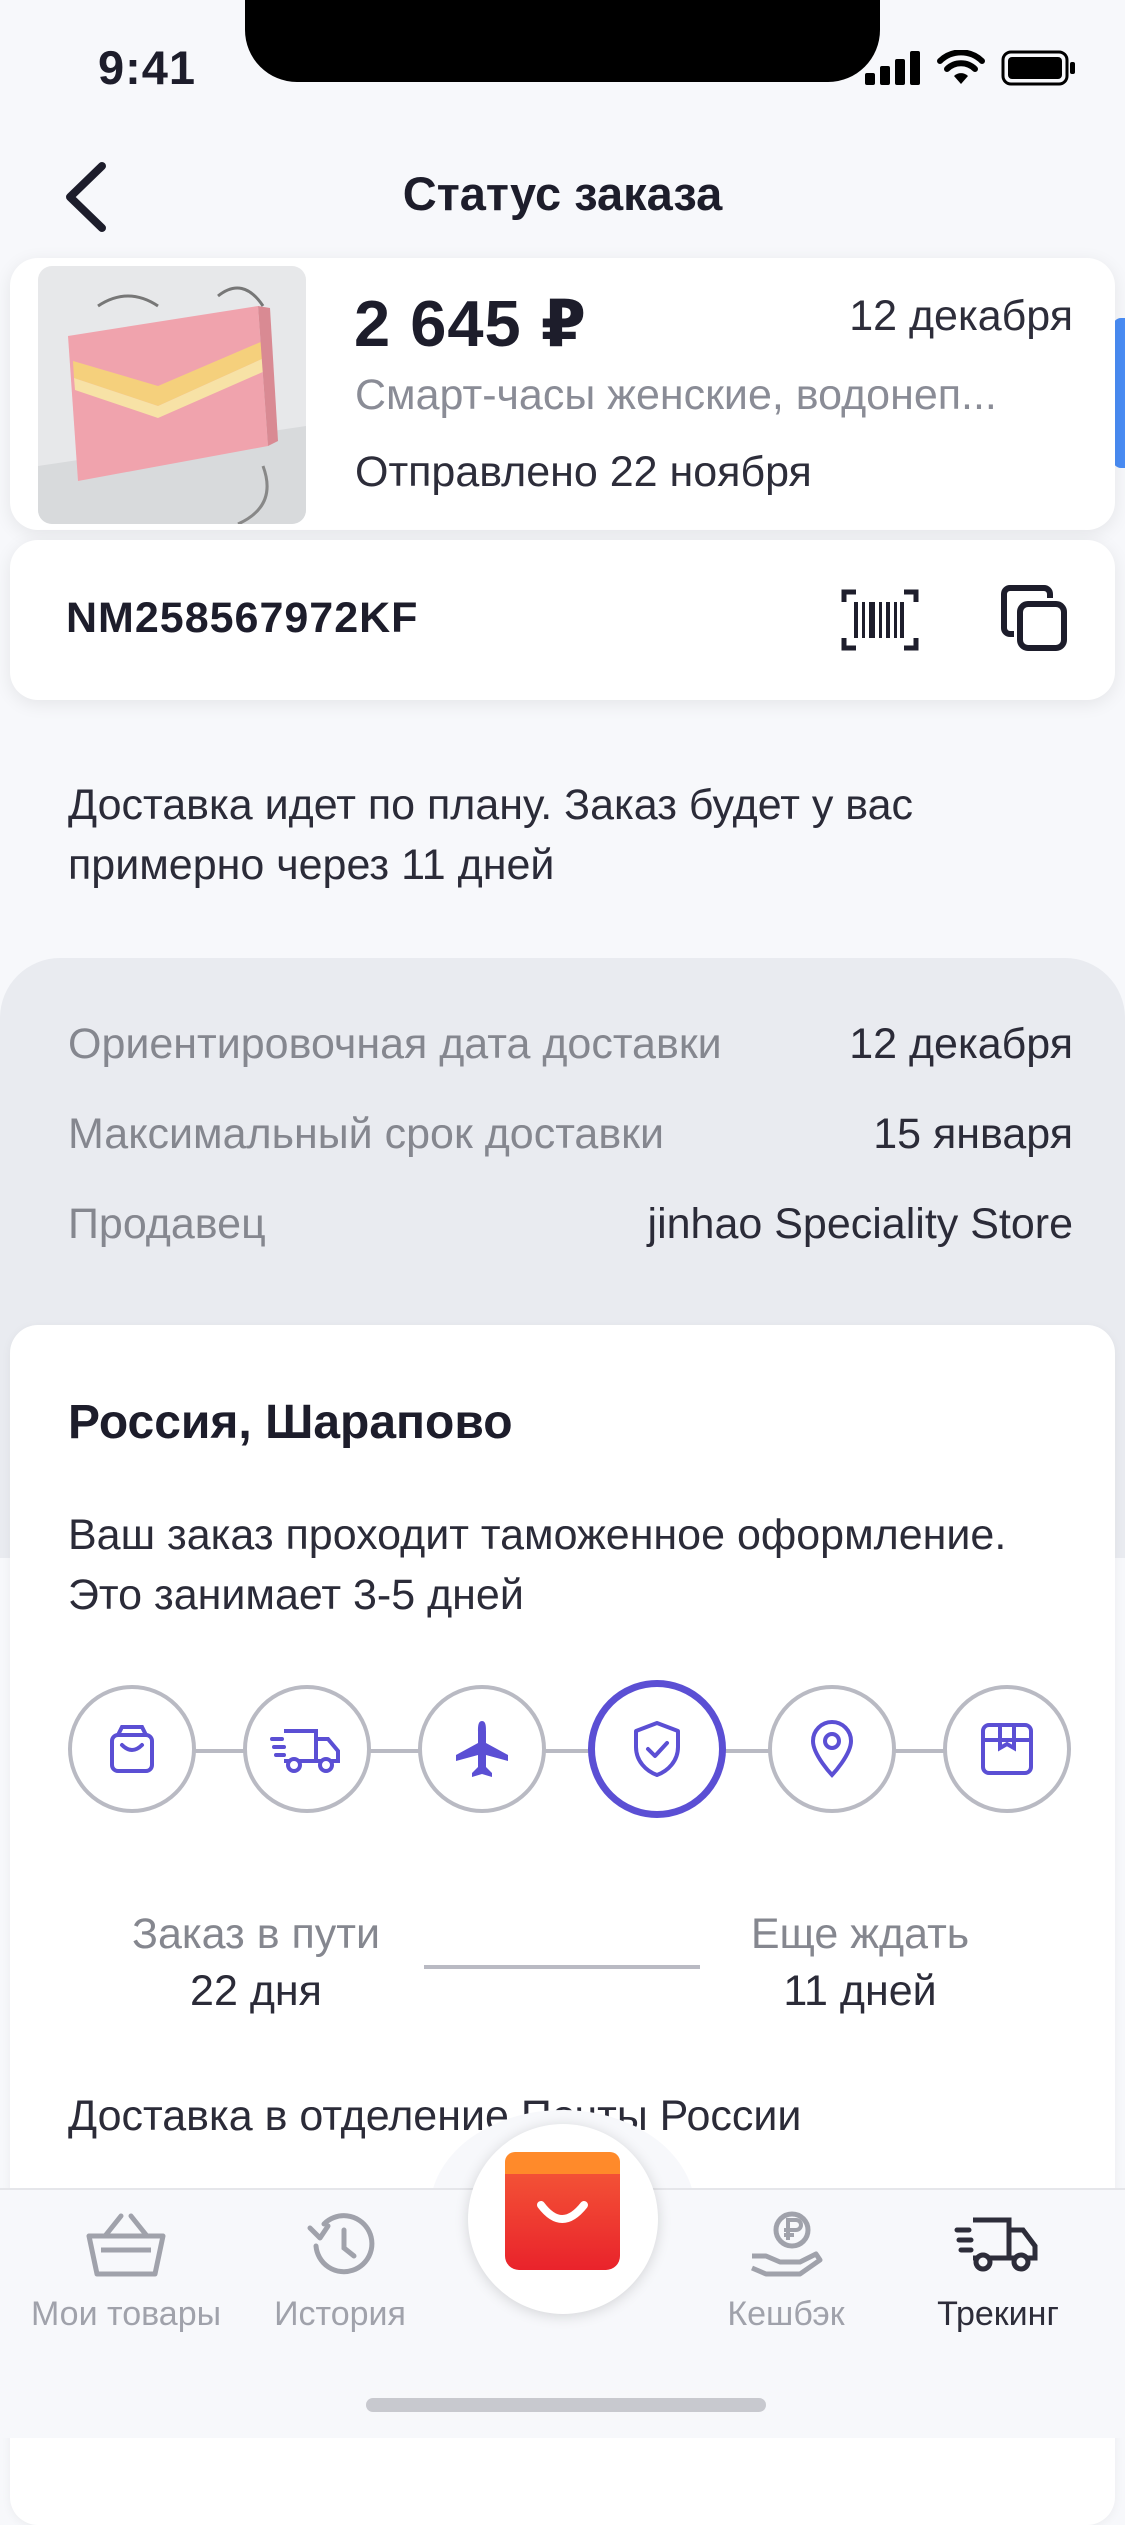 The width and height of the screenshot is (1125, 2525). Describe the element at coordinates (961, 1044) in the screenshot. I see `detail-value: 12 декабря` at that location.